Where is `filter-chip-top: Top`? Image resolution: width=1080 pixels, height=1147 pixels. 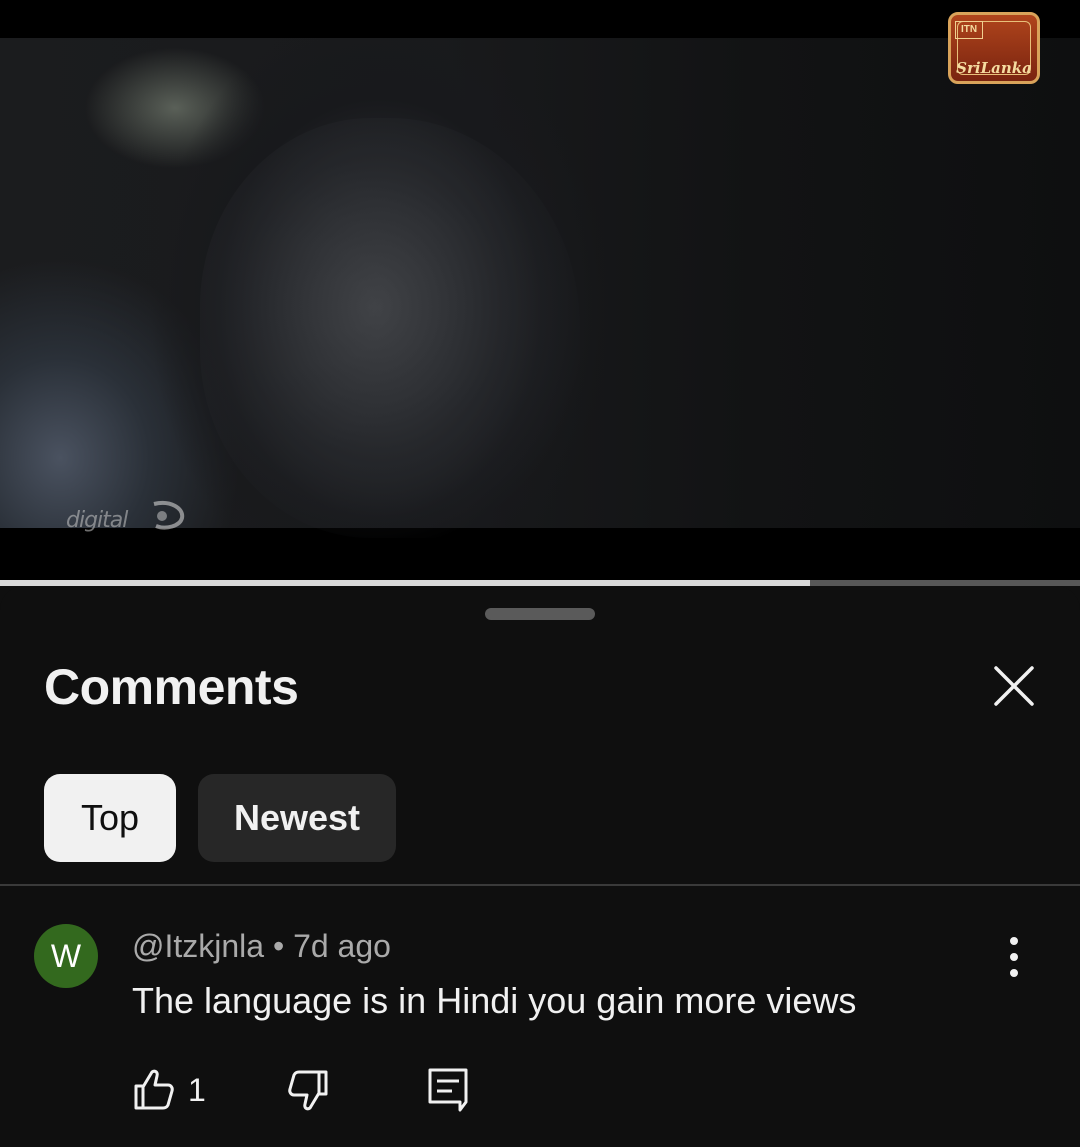 filter-chip-top: Top is located at coordinates (110, 818).